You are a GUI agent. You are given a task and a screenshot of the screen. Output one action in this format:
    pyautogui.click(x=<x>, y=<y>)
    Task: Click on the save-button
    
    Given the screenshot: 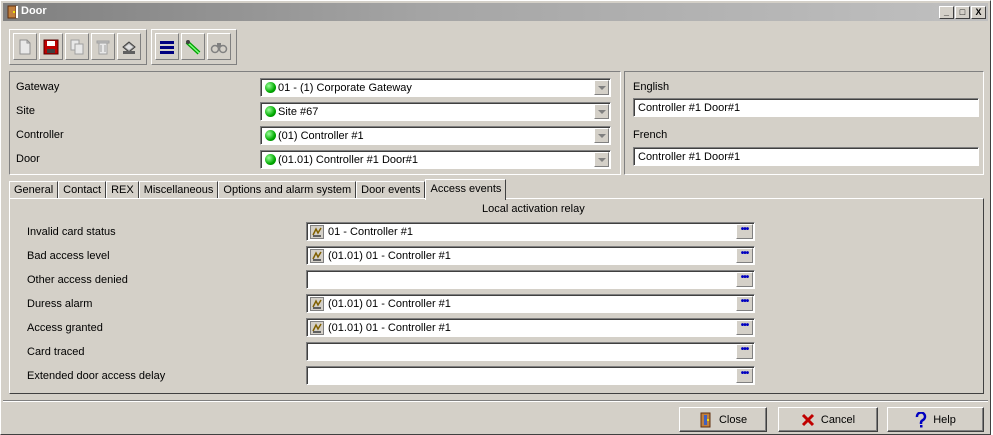 What is the action you would take?
    pyautogui.click(x=51, y=46)
    